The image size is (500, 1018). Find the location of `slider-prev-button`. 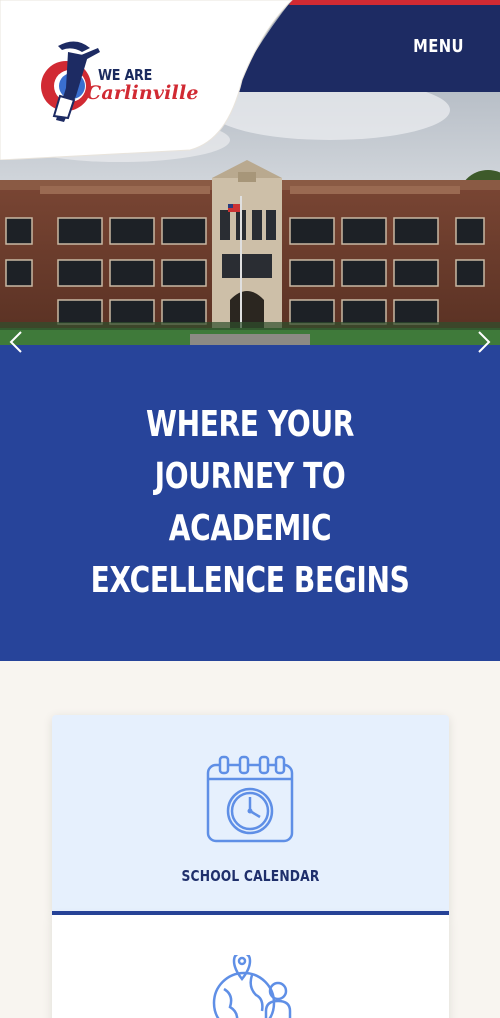

slider-prev-button is located at coordinates (16, 342).